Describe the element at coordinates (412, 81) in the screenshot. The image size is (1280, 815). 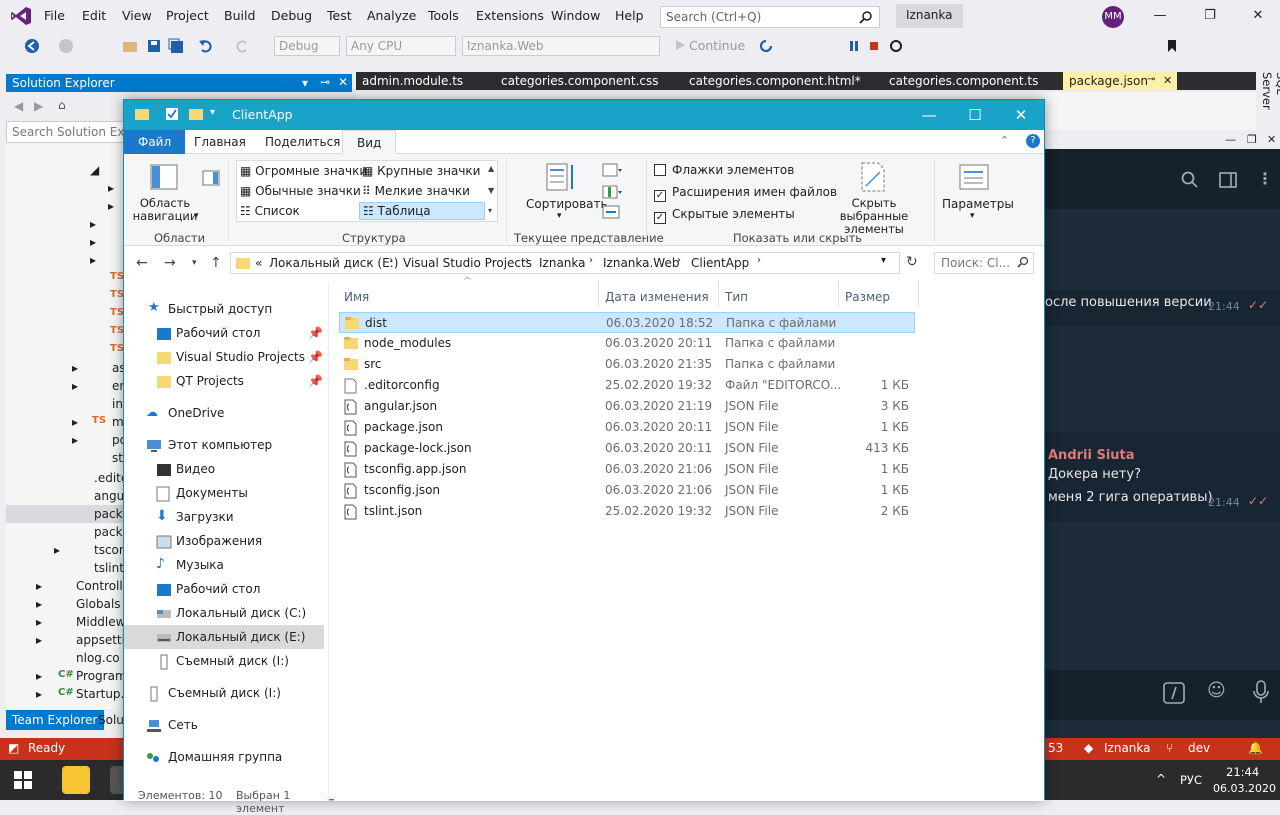
I see `tab-admin-module: admin.module.ts` at that location.